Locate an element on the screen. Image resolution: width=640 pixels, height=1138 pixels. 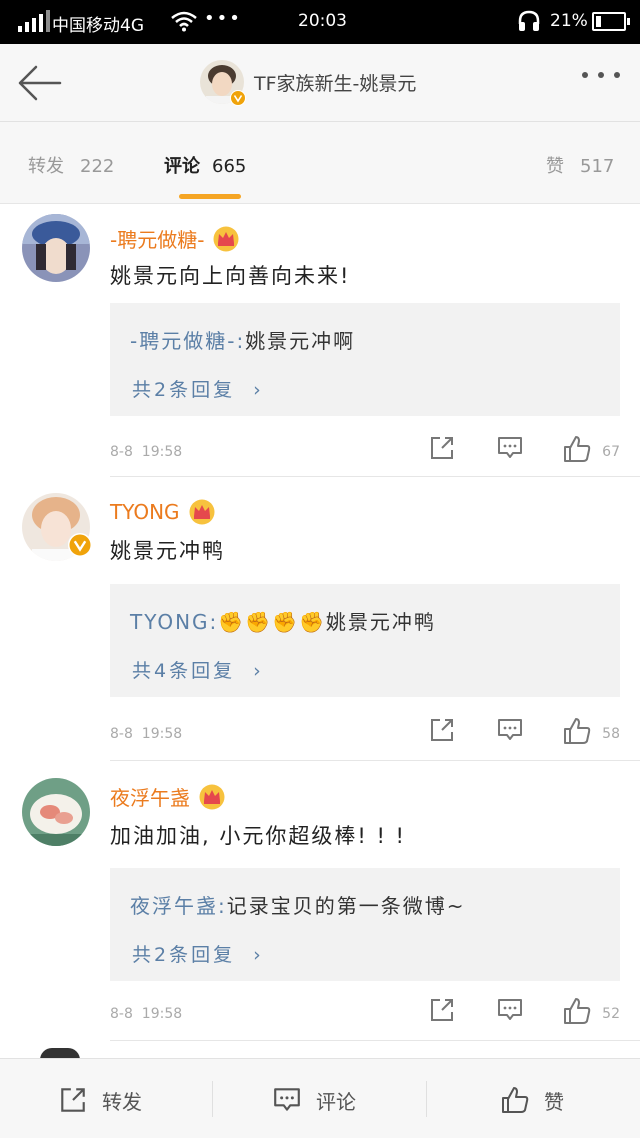
wifi-icon is located at coordinates (184, 21).